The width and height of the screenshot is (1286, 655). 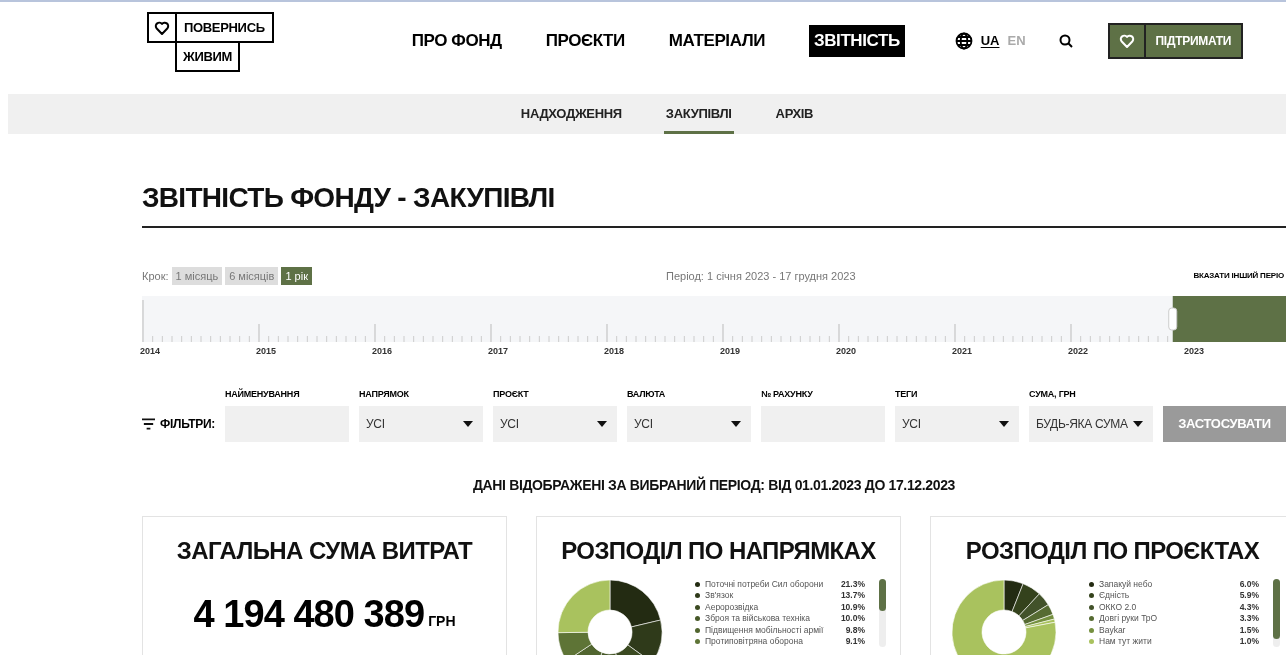 What do you see at coordinates (714, 485) in the screenshot?
I see `period-note: ДАНІ ВІДОБРАЖЕНІ ЗА ВИБРАНИЙ ПЕРІОД: ВІД 01.01.2023 ДО 17.12.2023` at bounding box center [714, 485].